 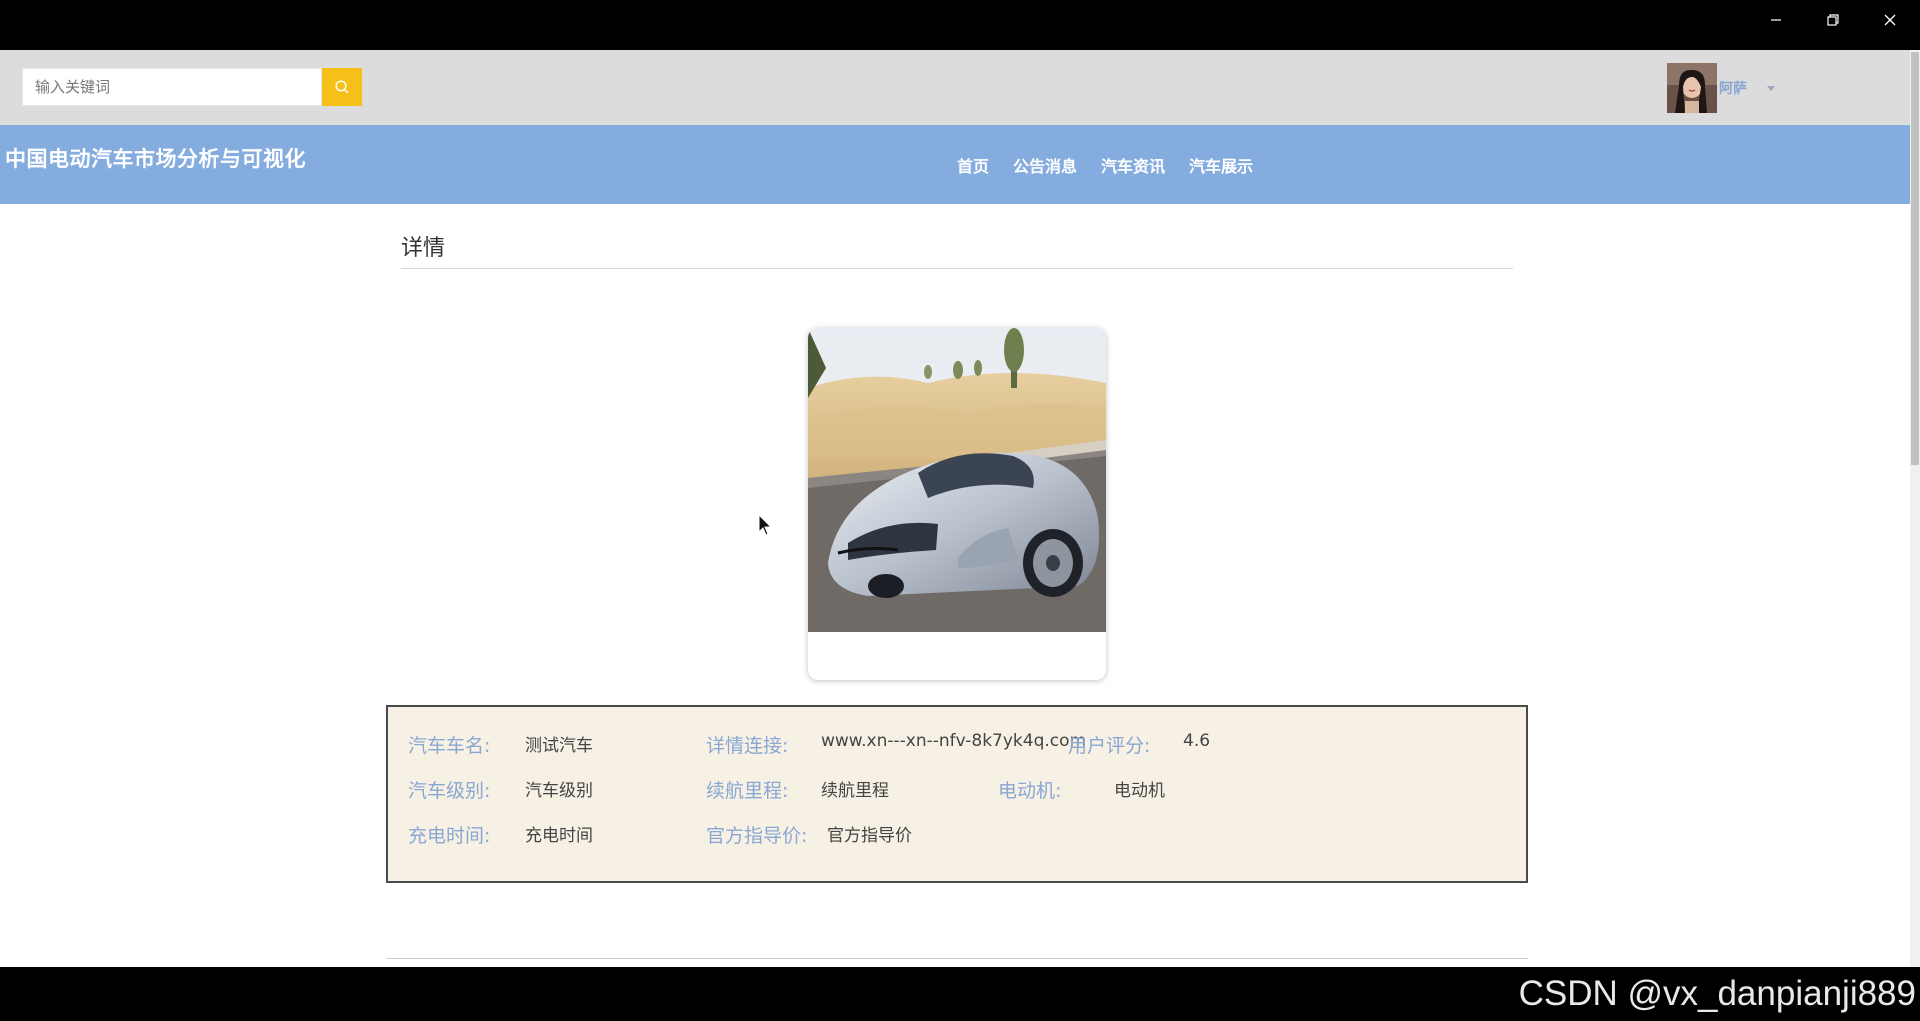 I want to click on motor-value: 电动机, so click(x=1139, y=791).